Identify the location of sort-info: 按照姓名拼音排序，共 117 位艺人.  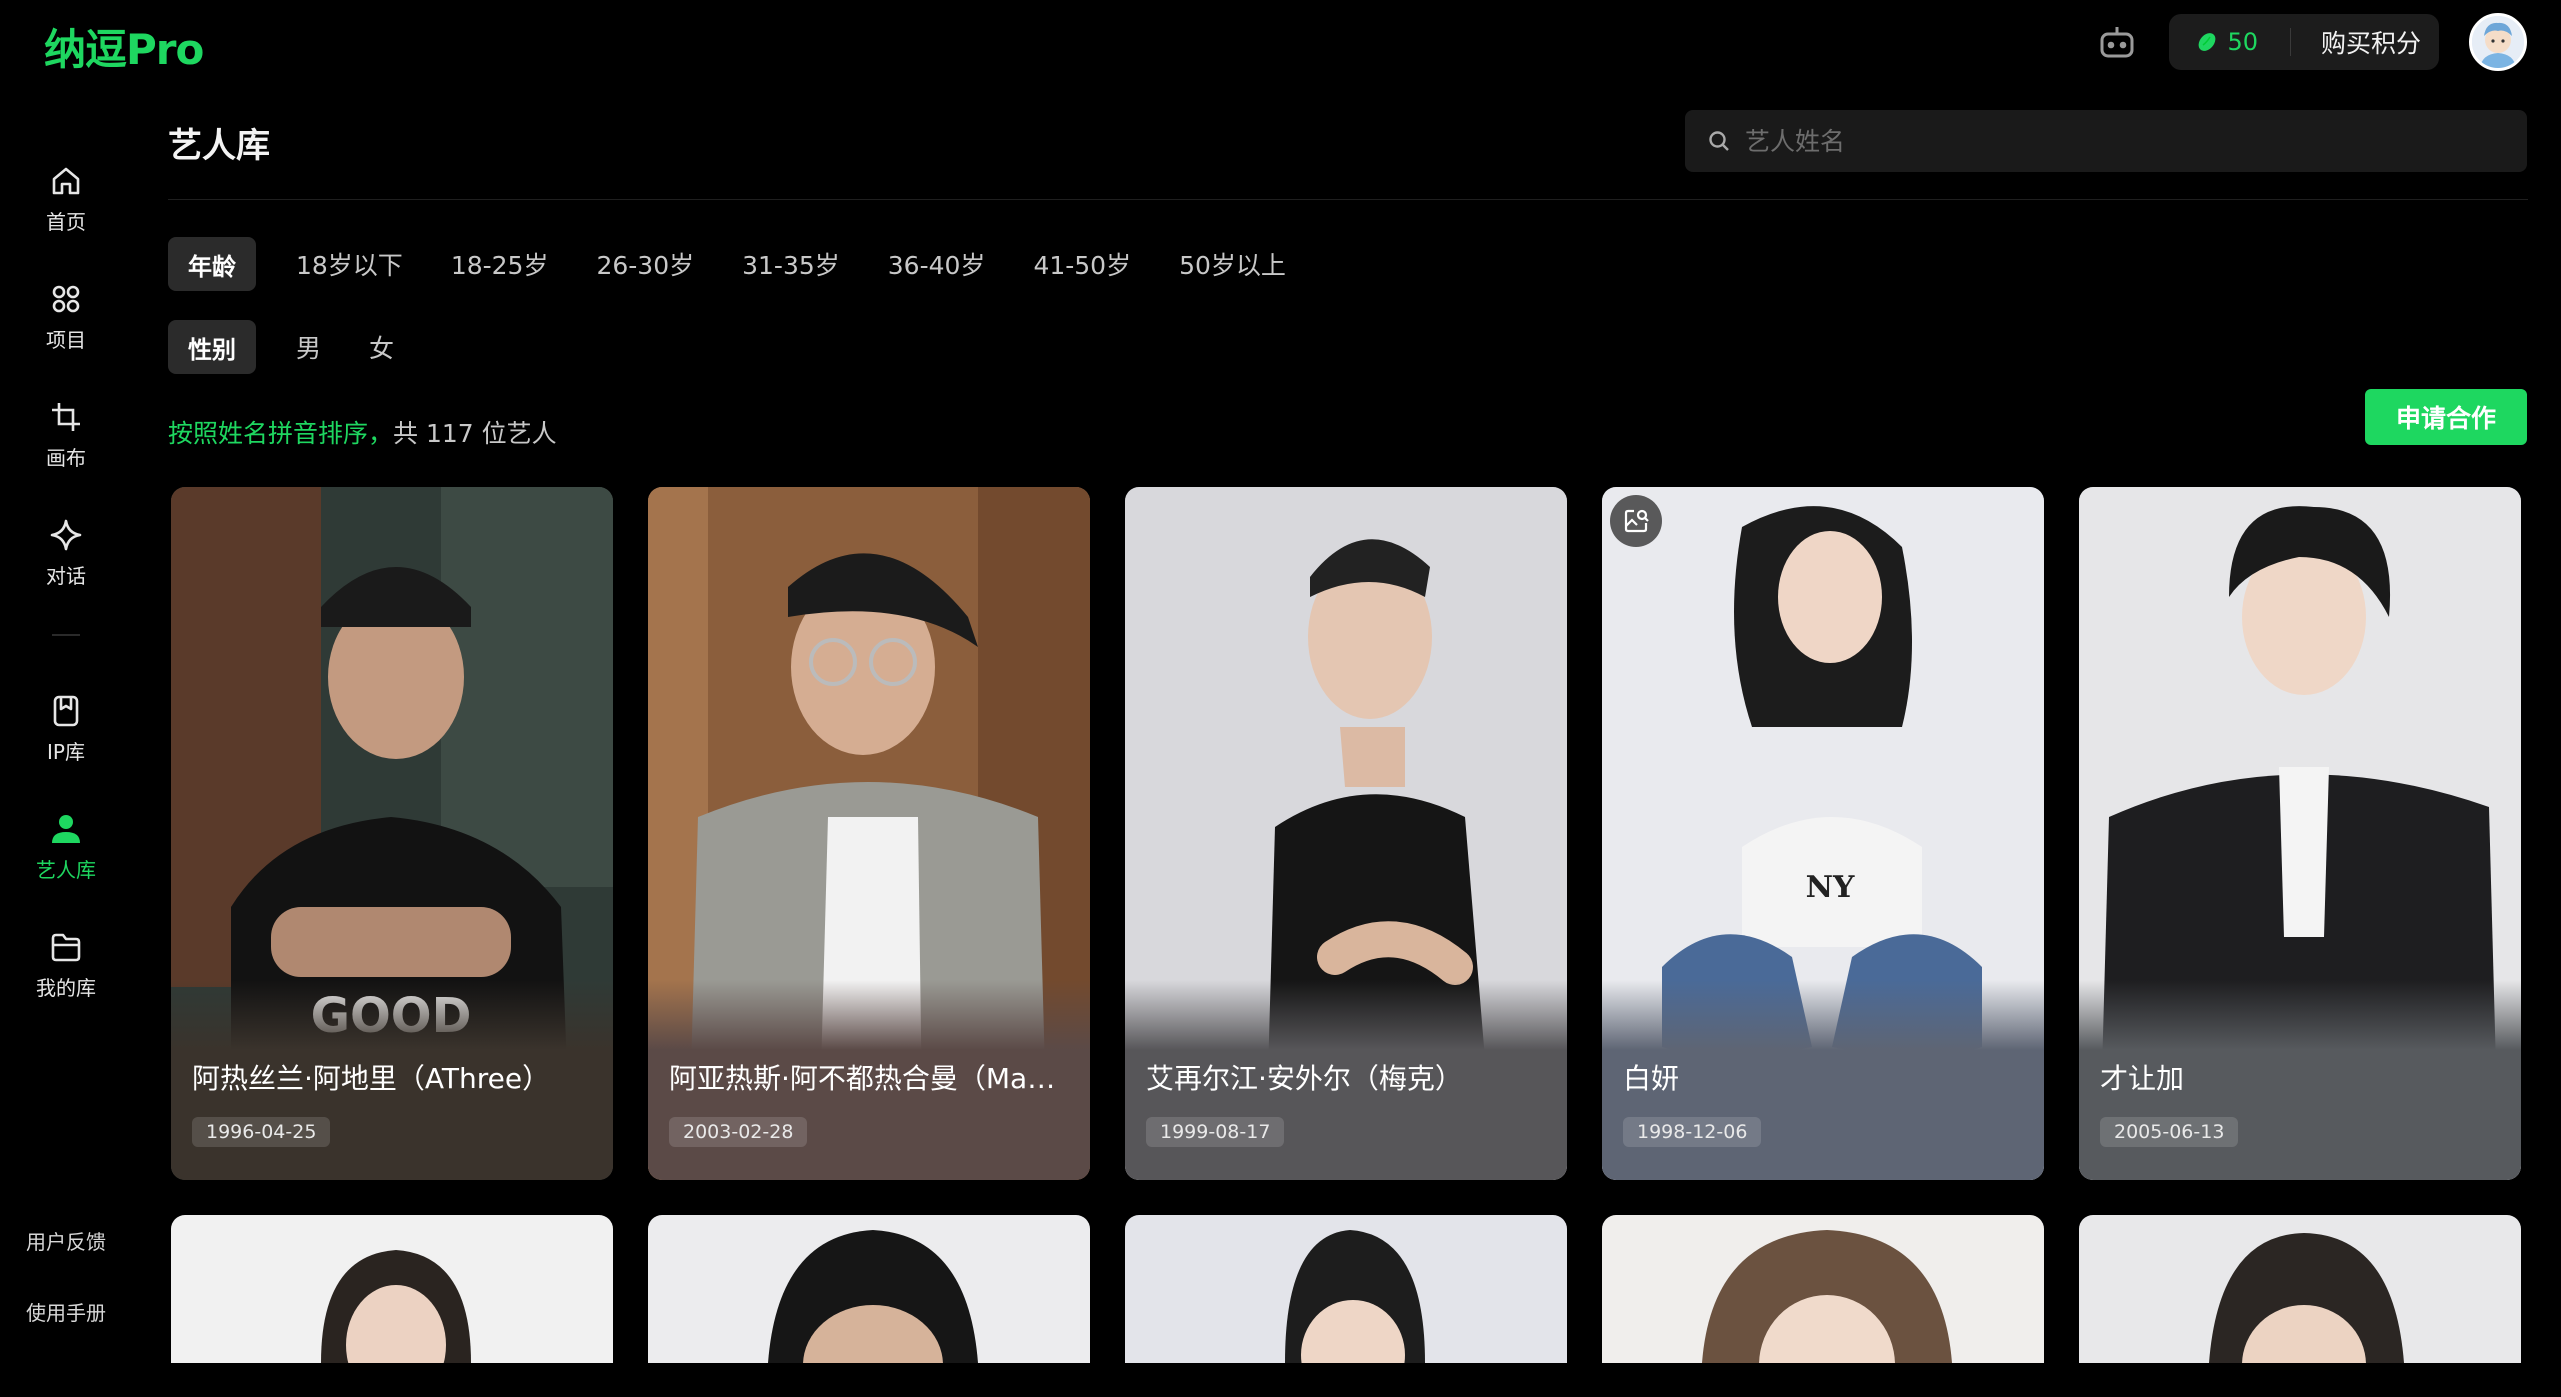
(362, 432).